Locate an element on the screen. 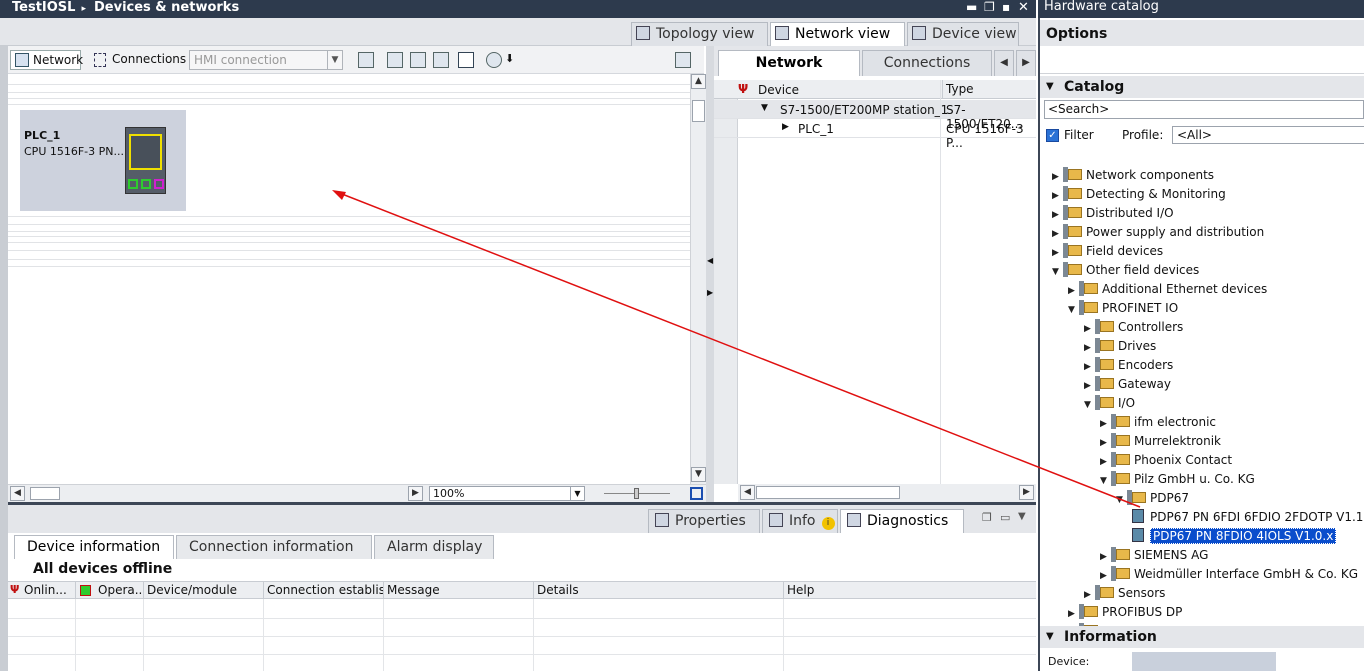 Image resolution: width=1364 pixels, height=671 pixels. tab-network-overview: Network overview is located at coordinates (789, 72).